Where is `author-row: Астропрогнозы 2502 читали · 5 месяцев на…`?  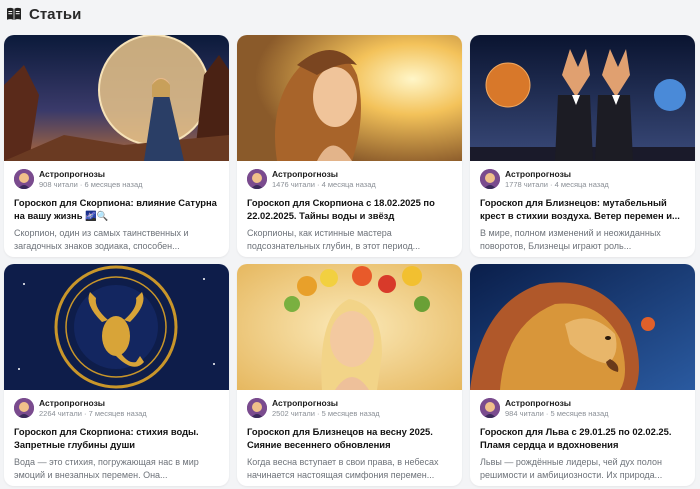
author-row: Астропрогнозы 2502 читали · 5 месяцев на… is located at coordinates (349, 408).